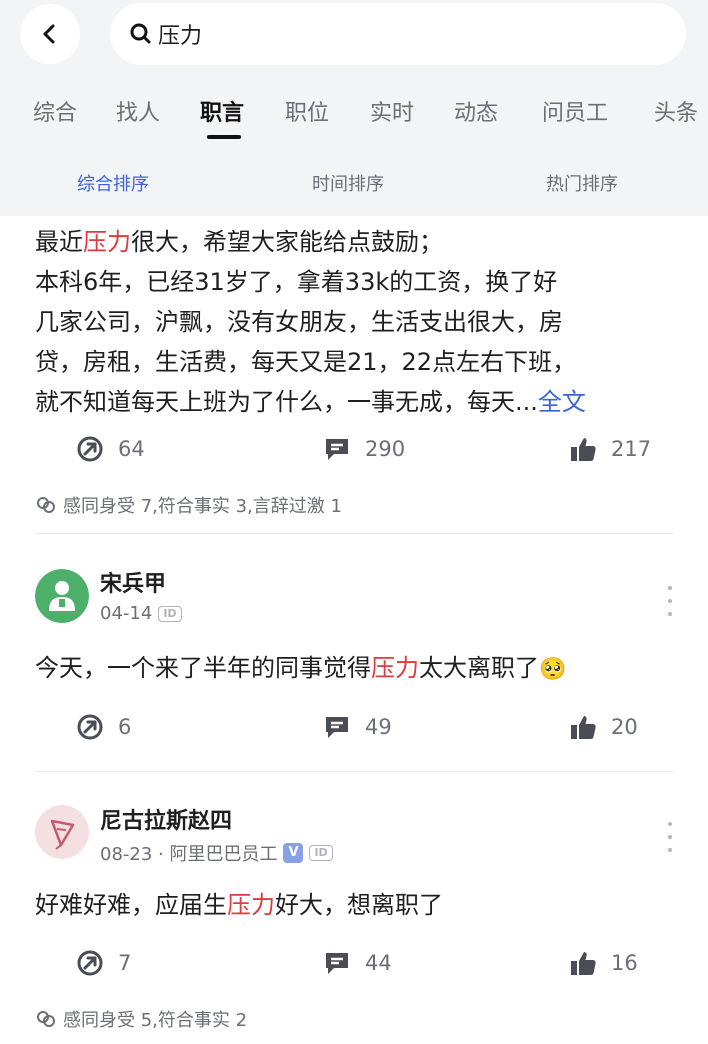  I want to click on comment-count: 290, so click(385, 449).